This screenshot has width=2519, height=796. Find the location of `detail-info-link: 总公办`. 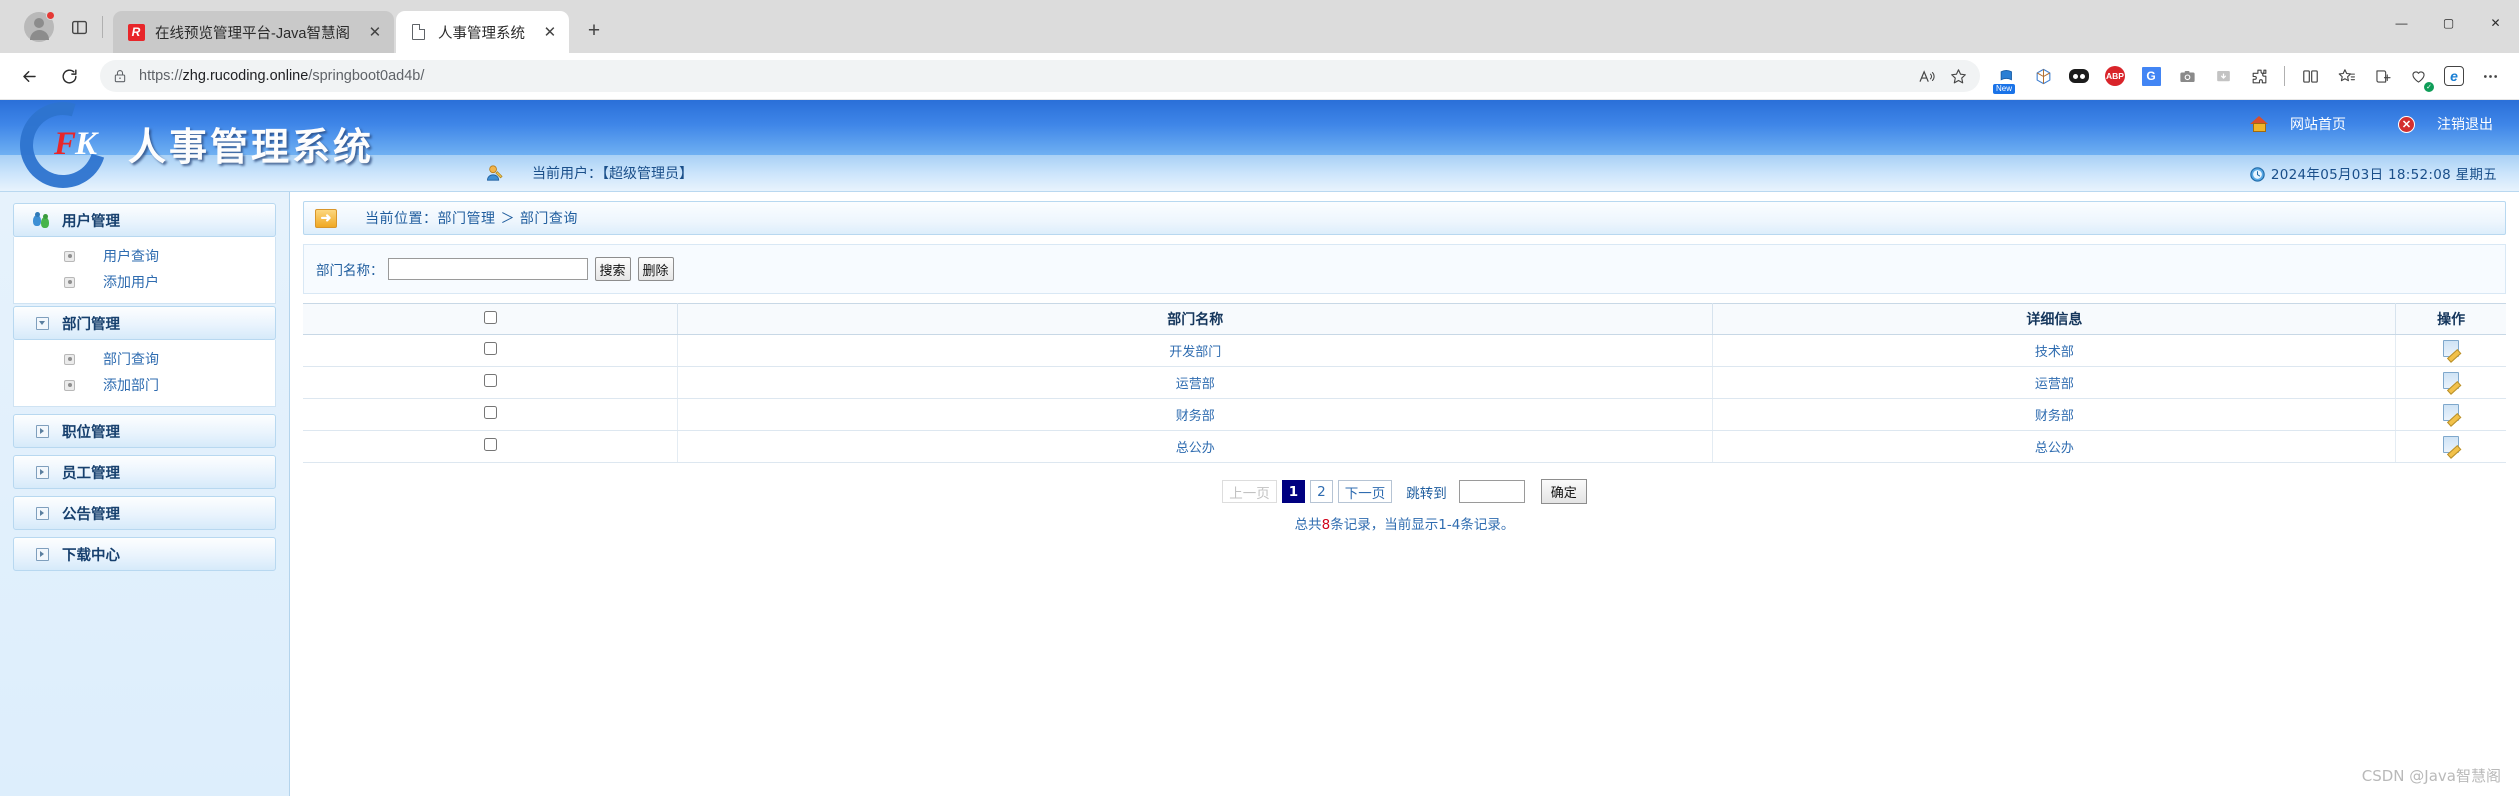

detail-info-link: 总公办 is located at coordinates (2054, 448).